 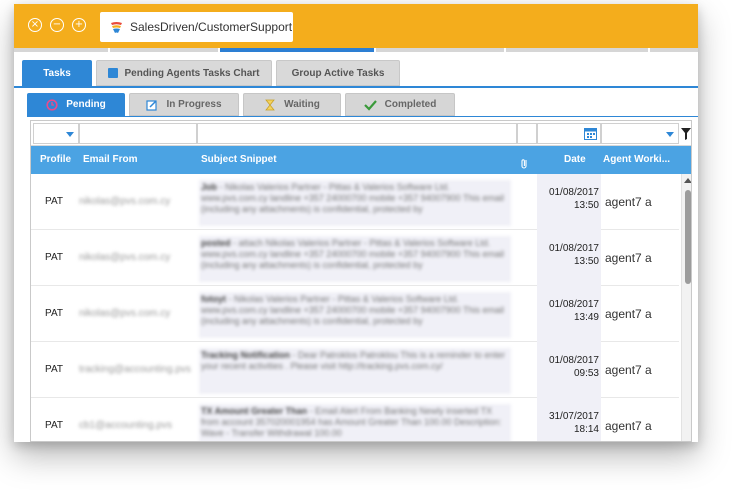 I want to click on time-text: 18:14, so click(x=586, y=429).